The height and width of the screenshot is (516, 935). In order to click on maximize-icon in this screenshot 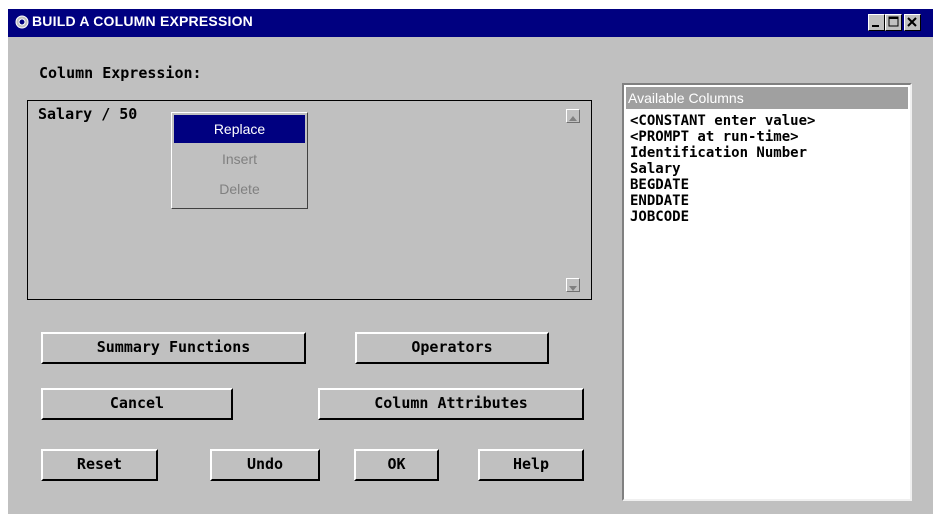, I will do `click(893, 21)`.